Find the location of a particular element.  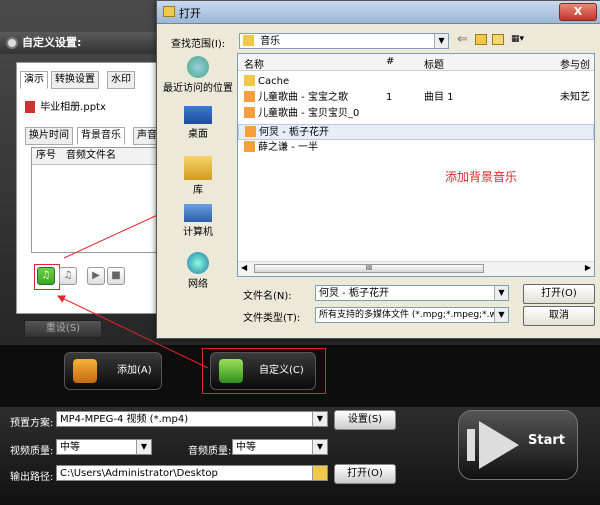

filetype-value: 所有支持的多媒体文件 (*.mpg;*.mpeg;*.w is located at coordinates (408, 315).